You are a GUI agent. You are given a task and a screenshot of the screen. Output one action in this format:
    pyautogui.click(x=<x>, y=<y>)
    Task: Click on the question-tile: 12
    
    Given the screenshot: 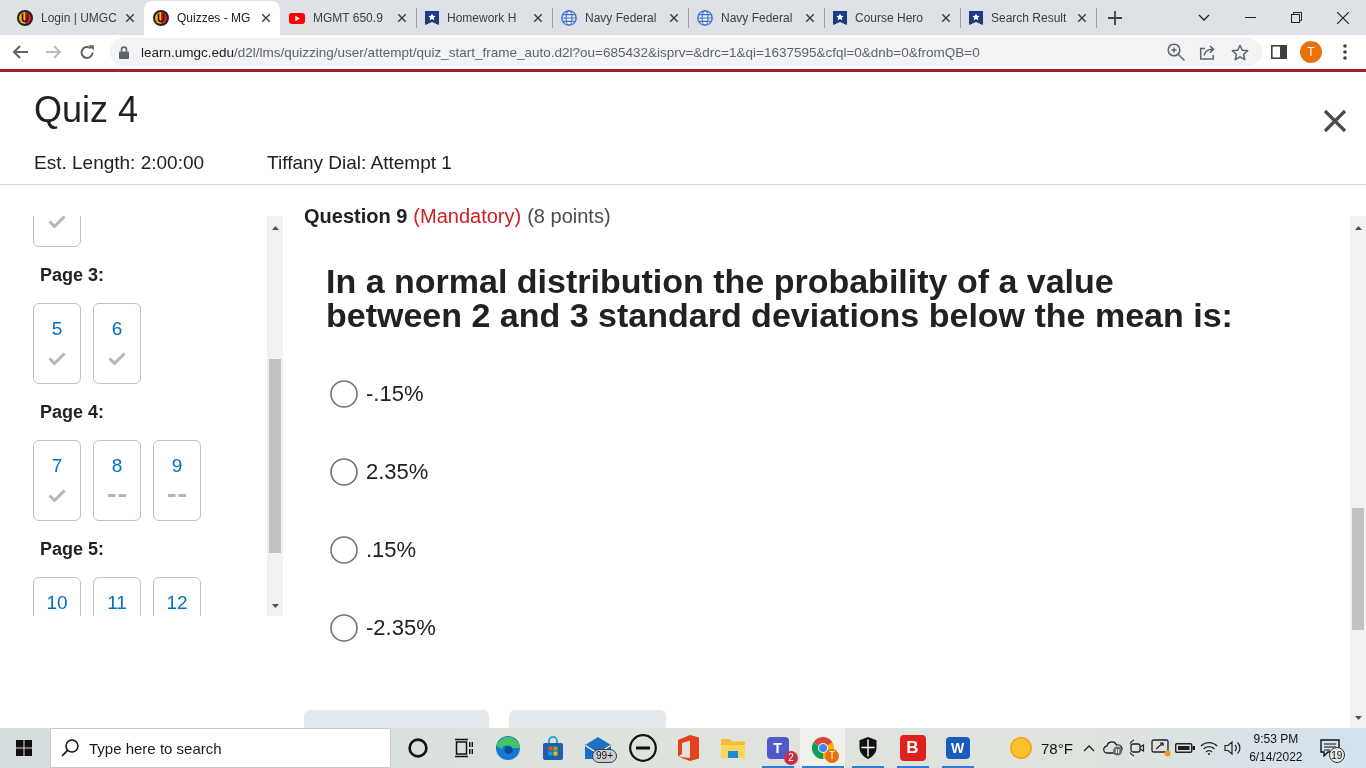 What is the action you would take?
    pyautogui.click(x=177, y=596)
    